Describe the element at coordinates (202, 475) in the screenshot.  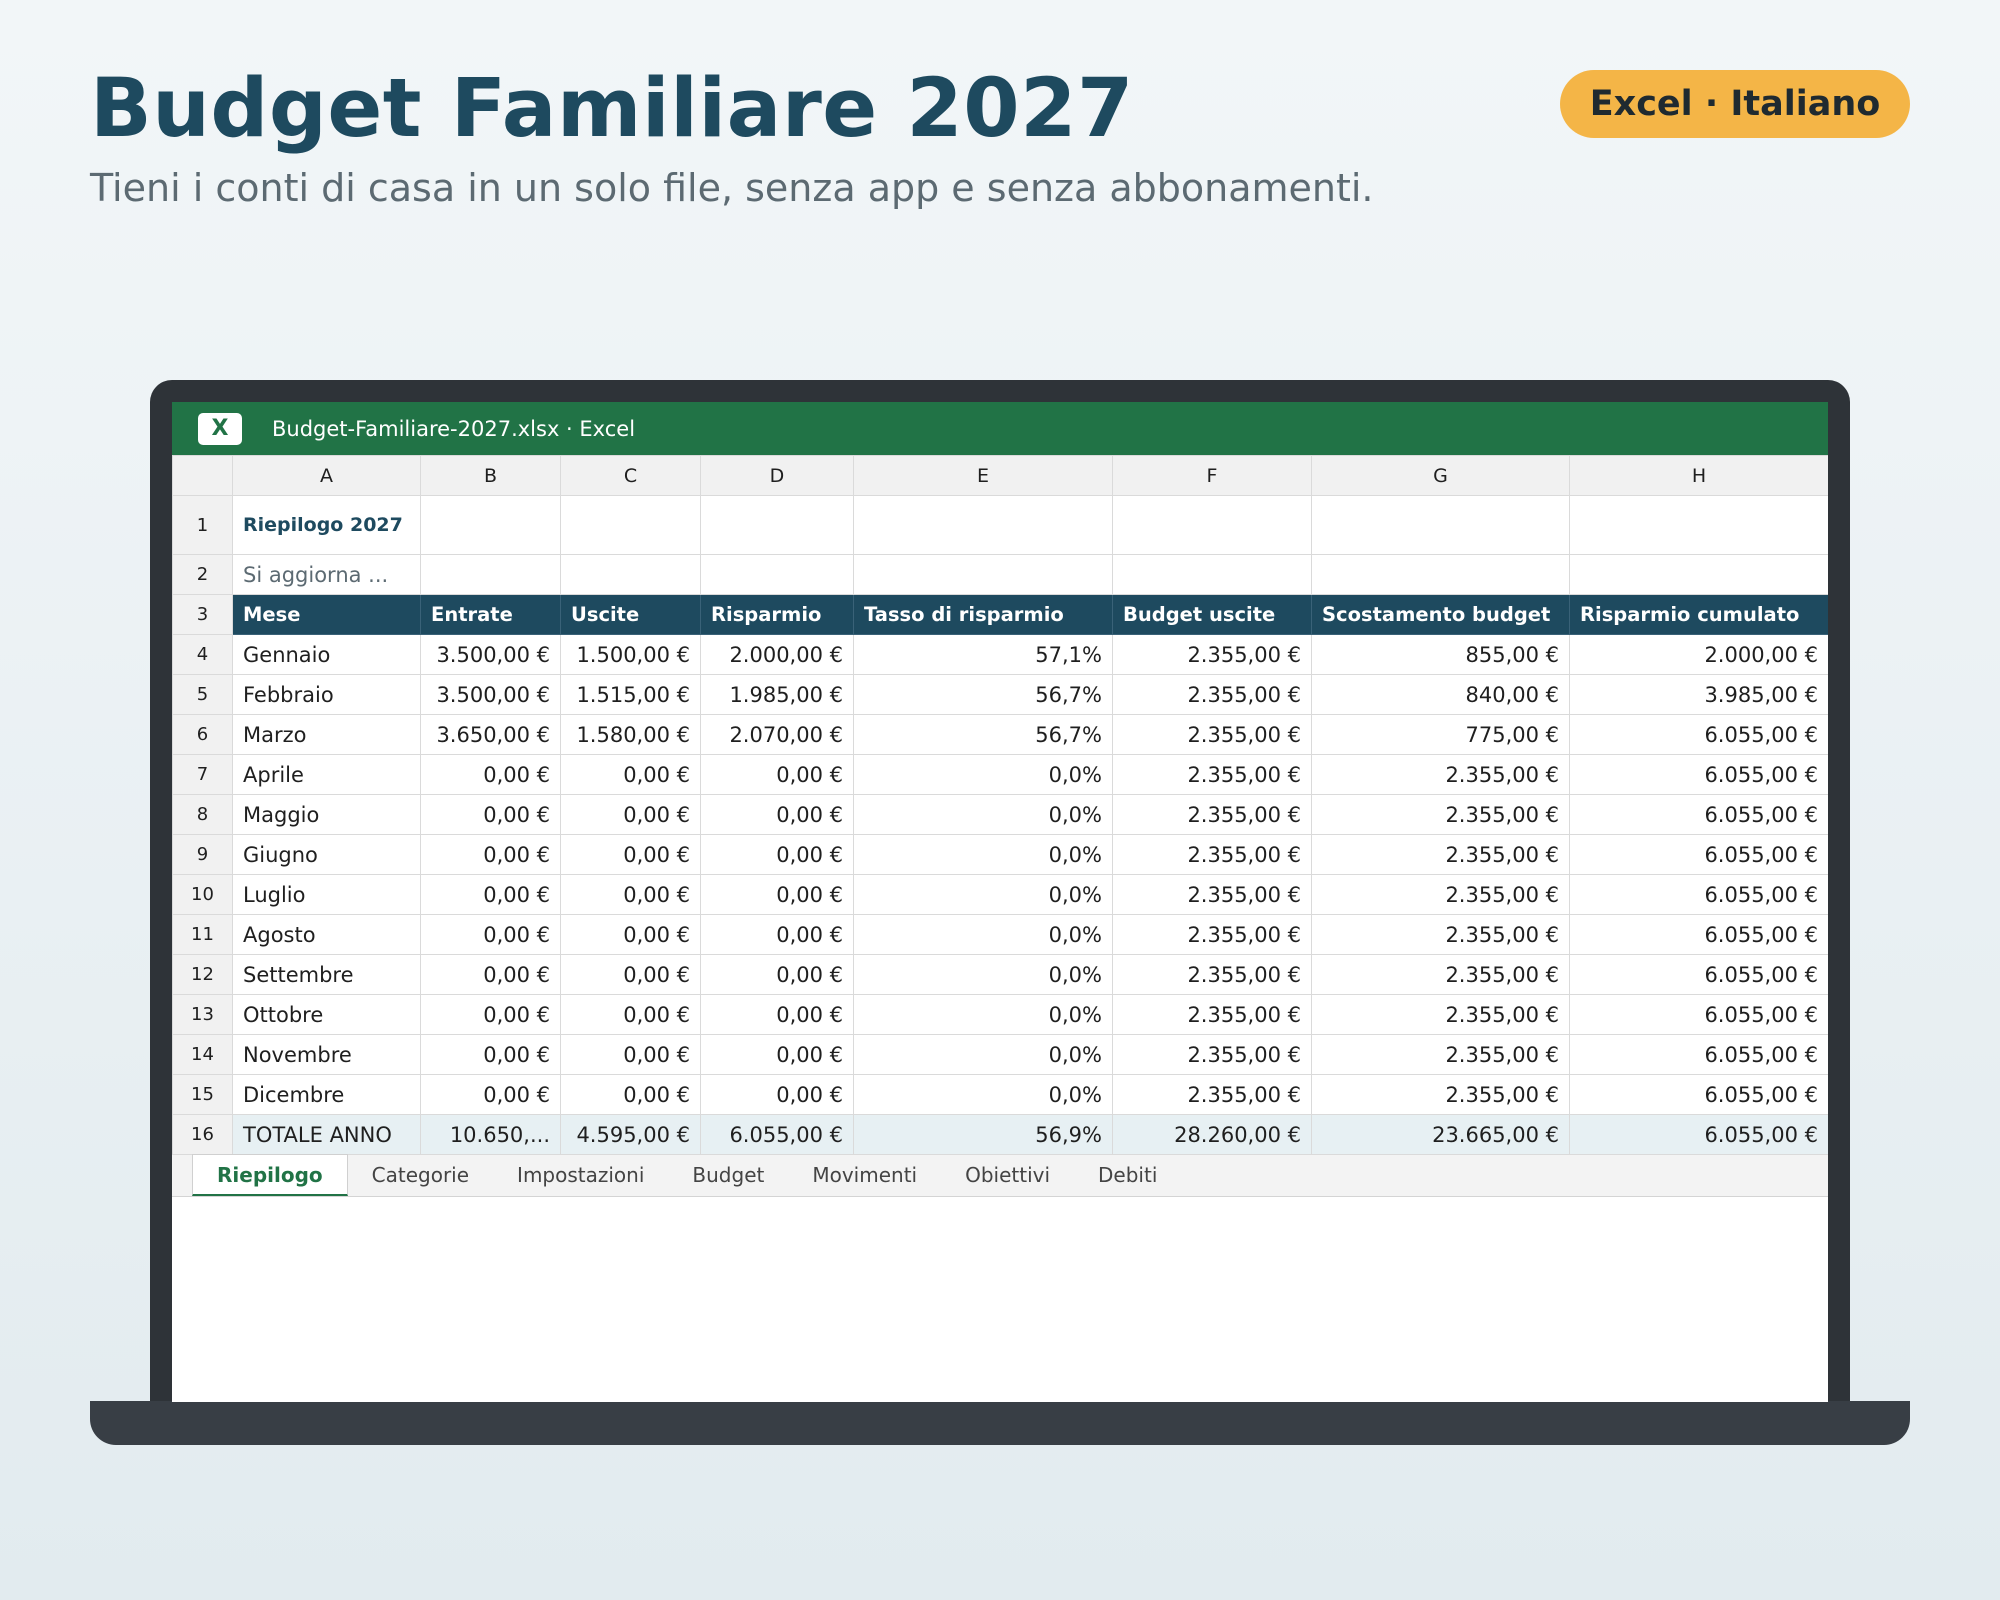
I see `select-all-corner` at that location.